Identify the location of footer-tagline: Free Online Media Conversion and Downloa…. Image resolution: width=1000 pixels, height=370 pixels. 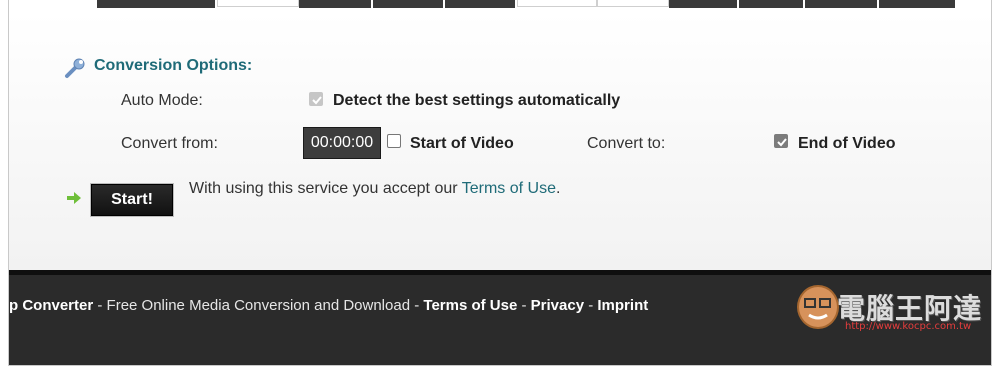
(258, 305).